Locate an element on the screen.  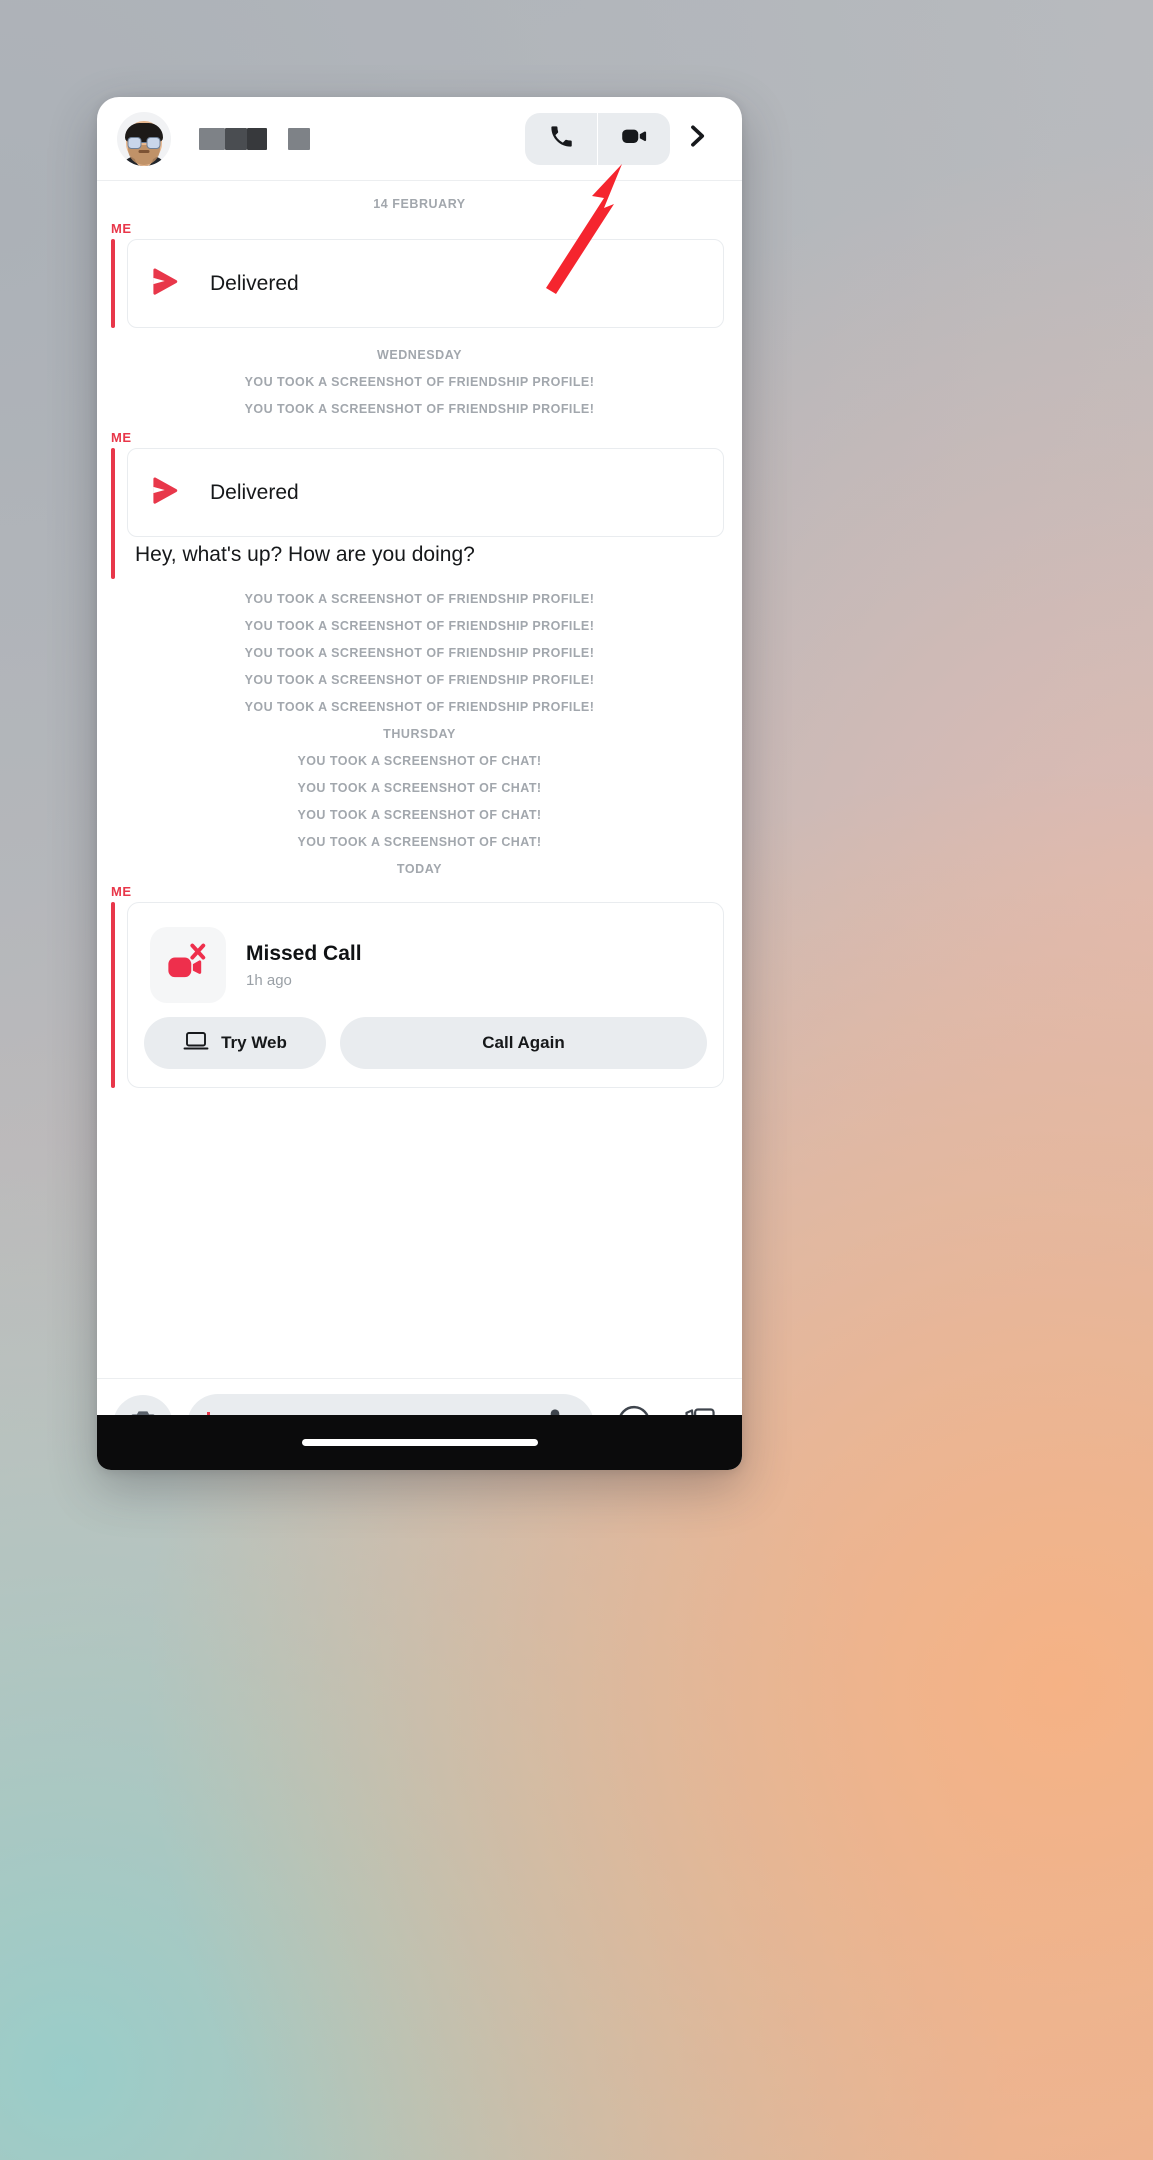
message-block-missed-call: ME Missed Call 1h ago Try Web Call Again is located at coordinates (419, 986).